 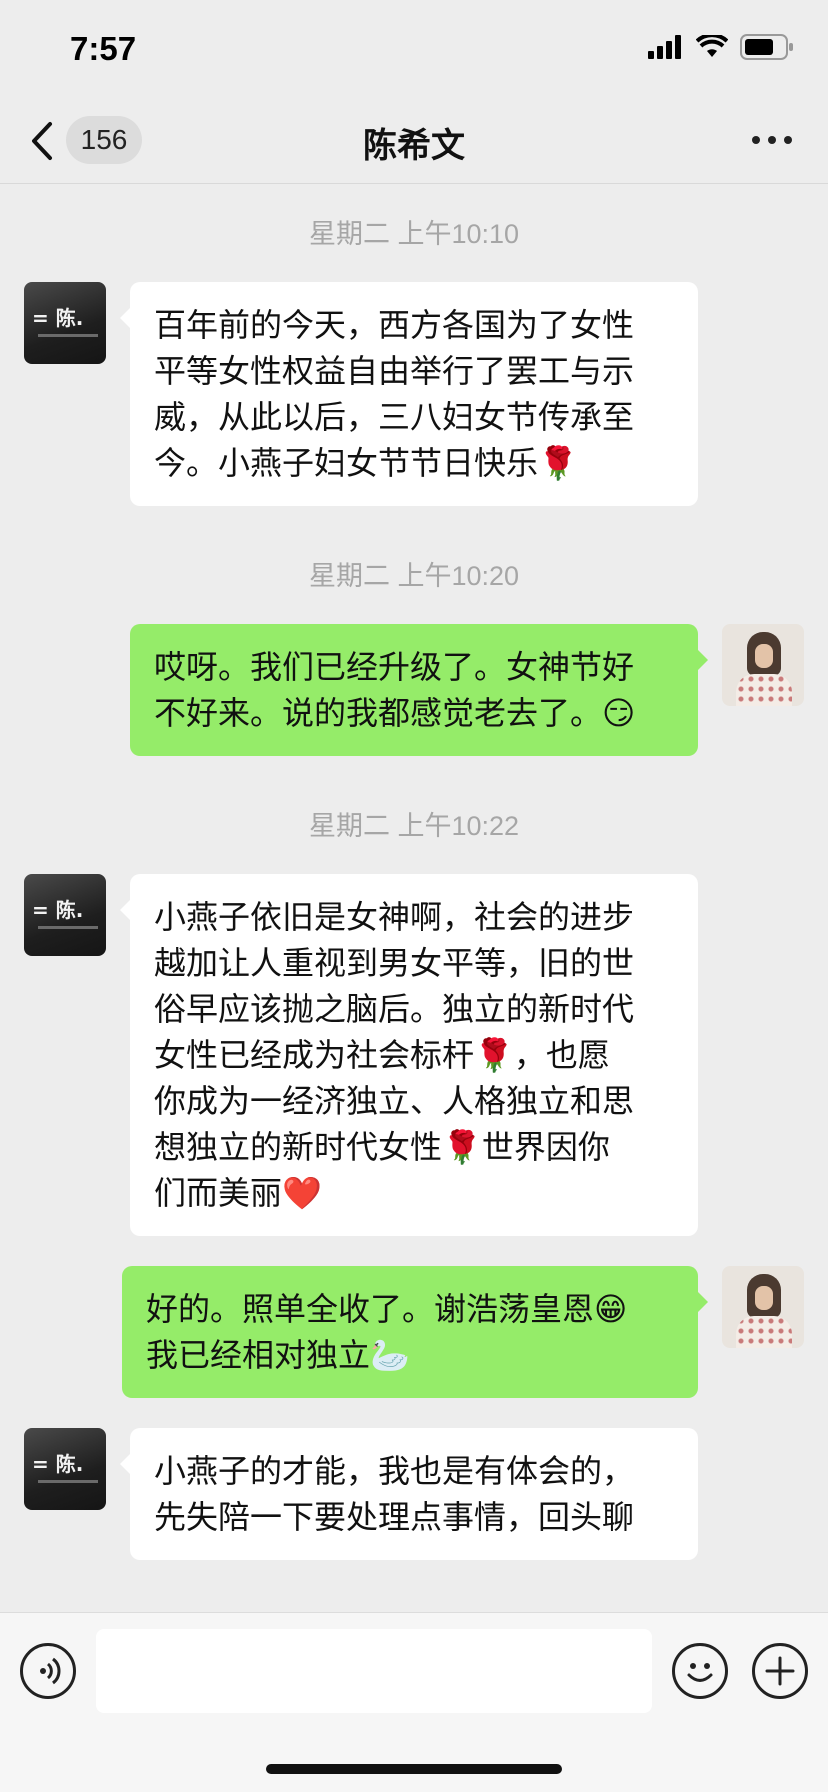 What do you see at coordinates (394, 917) in the screenshot?
I see `message-line: 小燕子依旧是女神啊，社会的进步` at bounding box center [394, 917].